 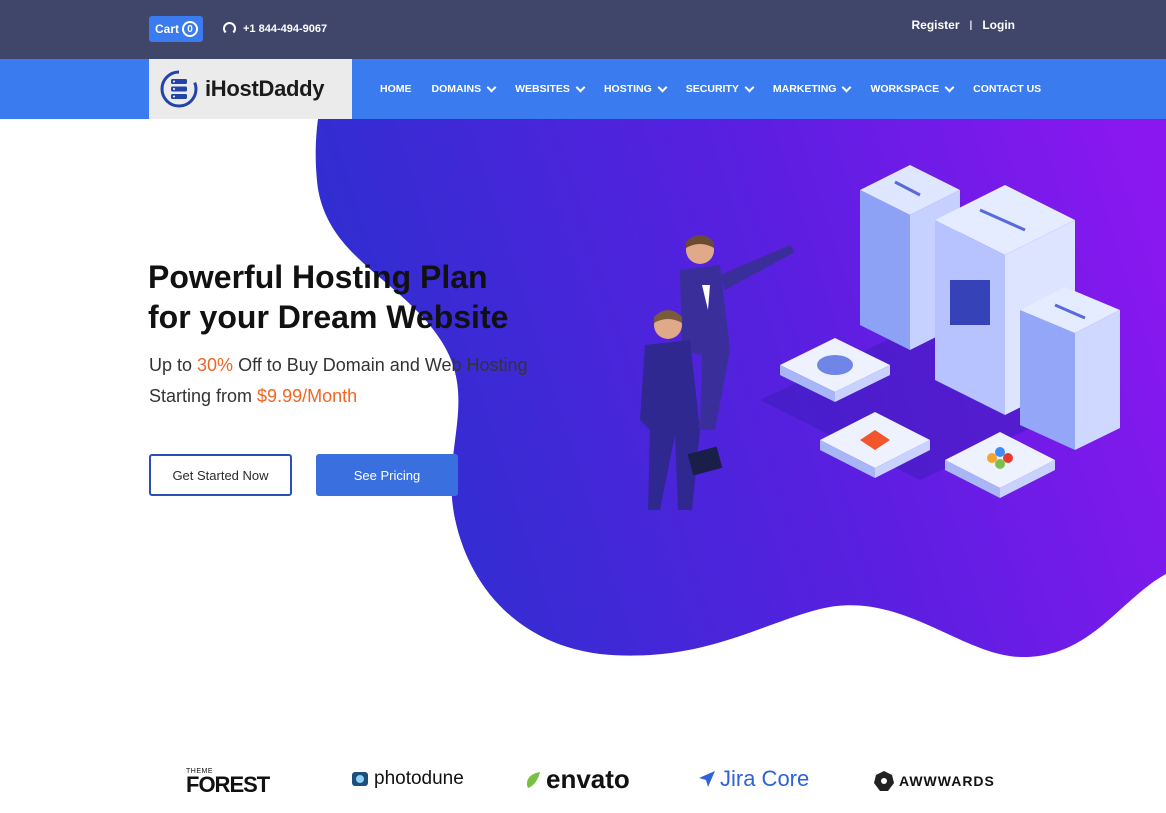 What do you see at coordinates (380, 365) in the screenshot?
I see `offer-text-post: Off to Buy Domain and Web Hosting` at bounding box center [380, 365].